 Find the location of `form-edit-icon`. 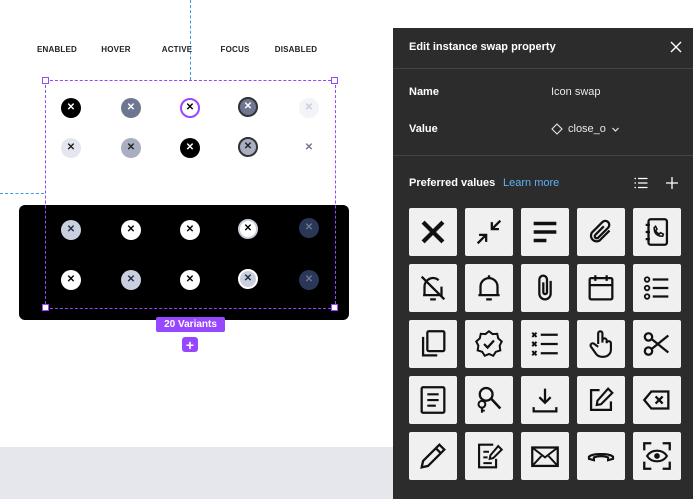

form-edit-icon is located at coordinates (491, 456).